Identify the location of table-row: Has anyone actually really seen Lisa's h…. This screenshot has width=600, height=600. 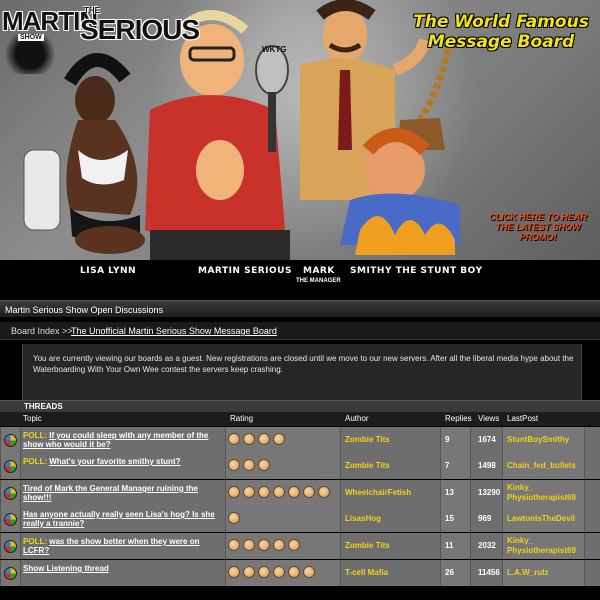
(300, 519).